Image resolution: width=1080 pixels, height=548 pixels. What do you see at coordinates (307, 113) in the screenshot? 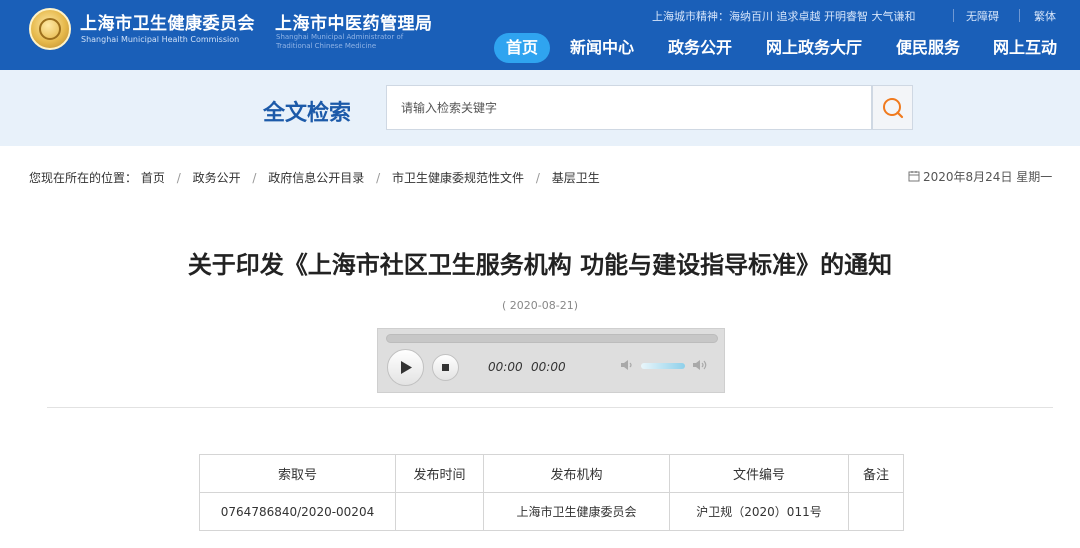
I see `search-title: 全文检索` at bounding box center [307, 113].